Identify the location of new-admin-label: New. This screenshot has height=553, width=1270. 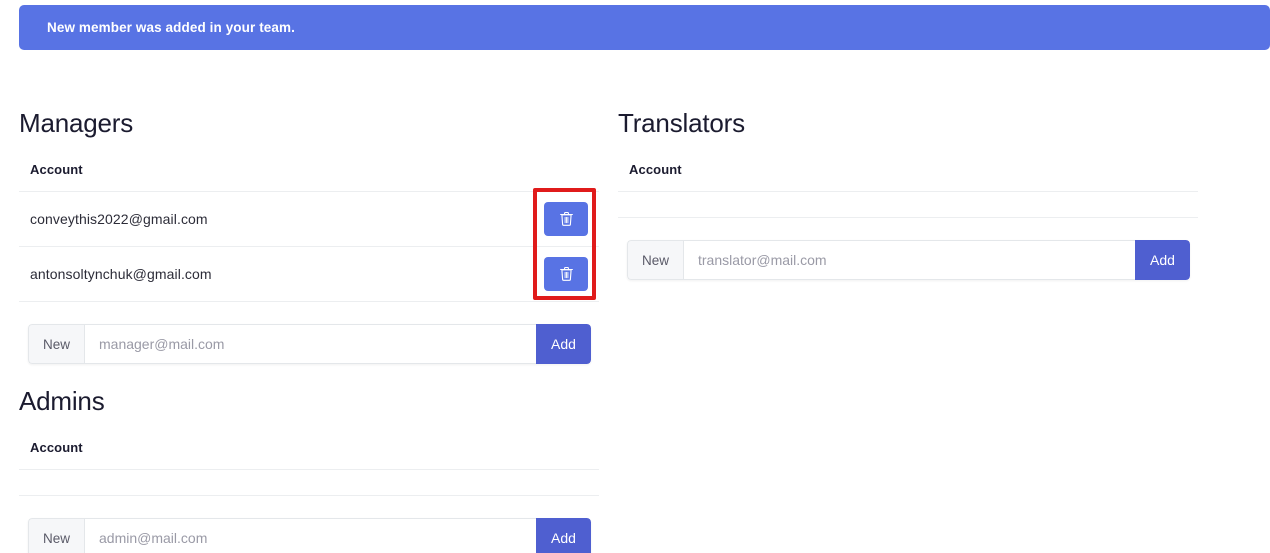
(56, 535).